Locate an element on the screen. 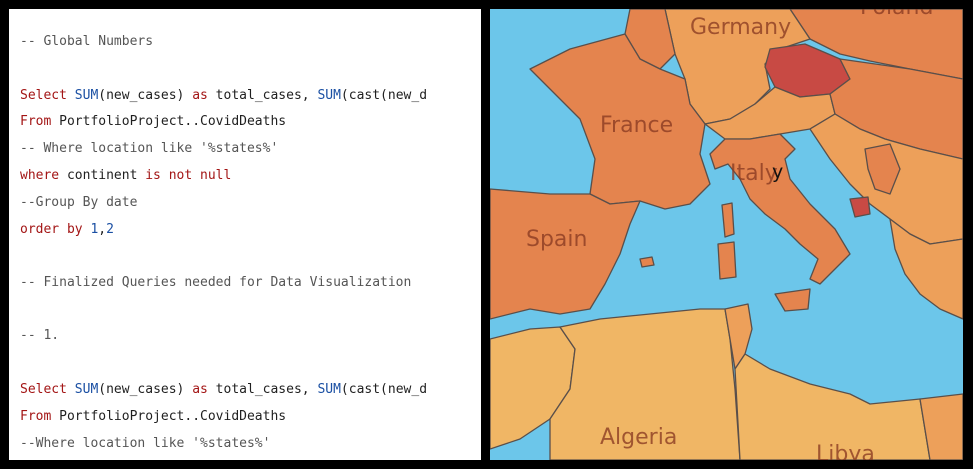  balearic-islands is located at coordinates (647, 262).